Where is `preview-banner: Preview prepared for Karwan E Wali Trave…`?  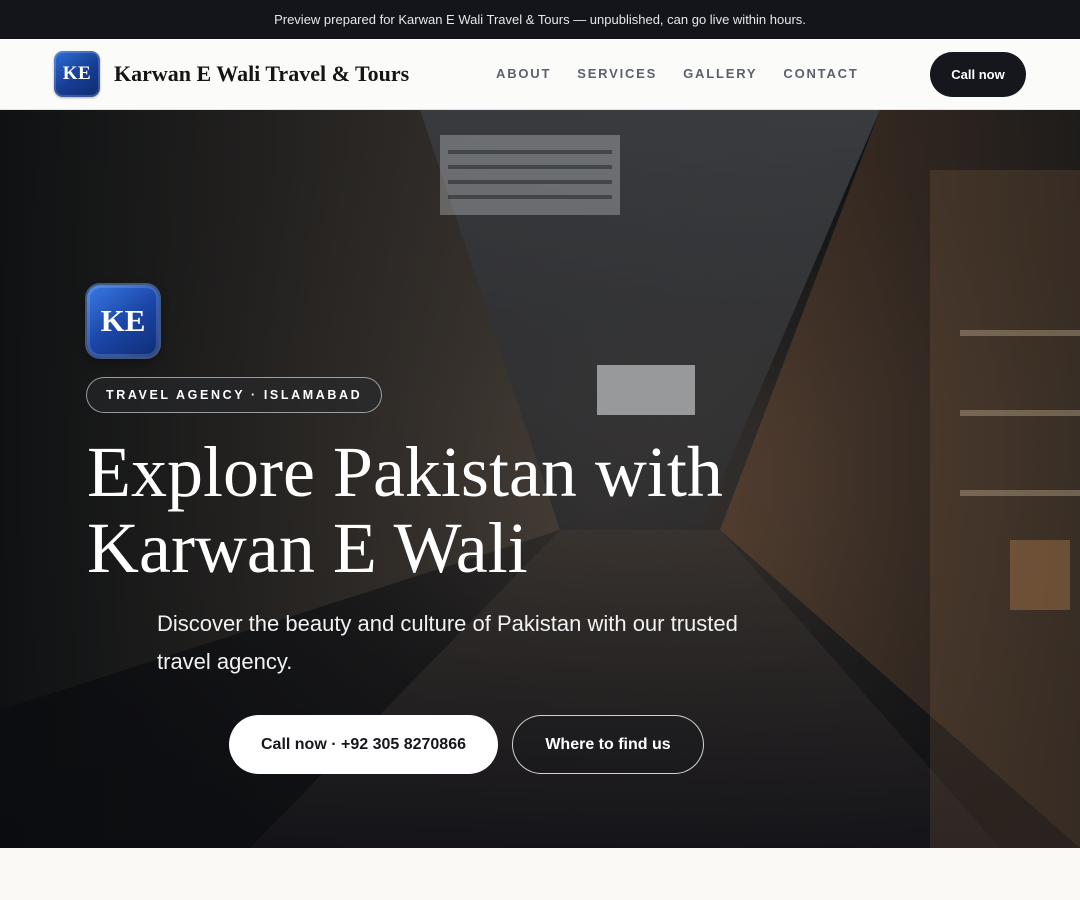
preview-banner: Preview prepared for Karwan E Wali Trave… is located at coordinates (540, 19).